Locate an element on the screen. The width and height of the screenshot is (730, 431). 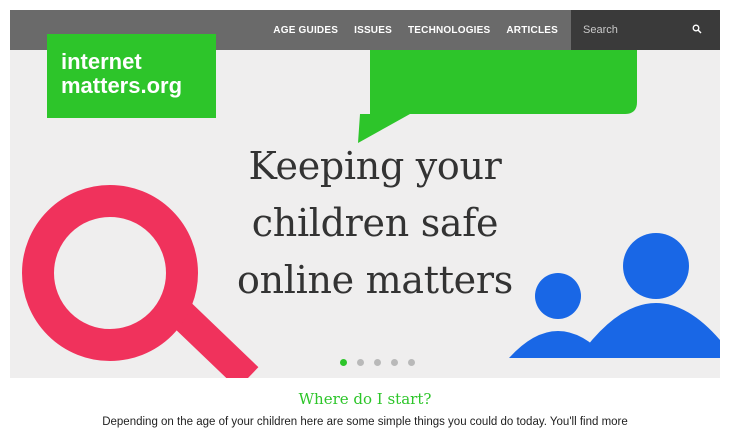
headline-line-3: online matters is located at coordinates (375, 280).